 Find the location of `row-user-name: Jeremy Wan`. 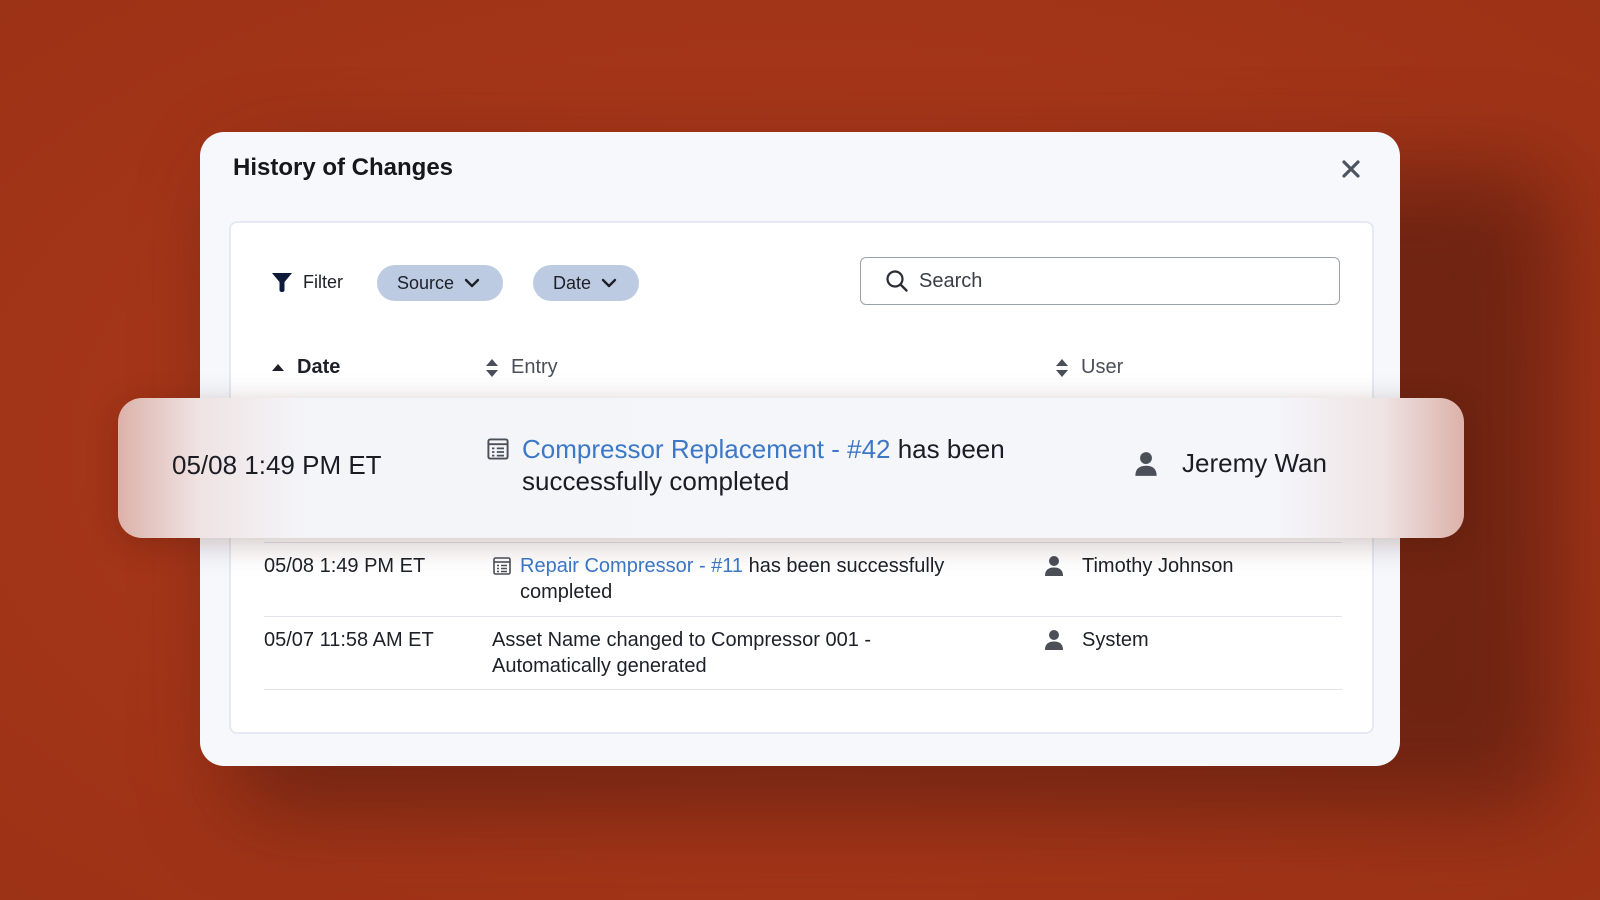

row-user-name: Jeremy Wan is located at coordinates (1254, 463).